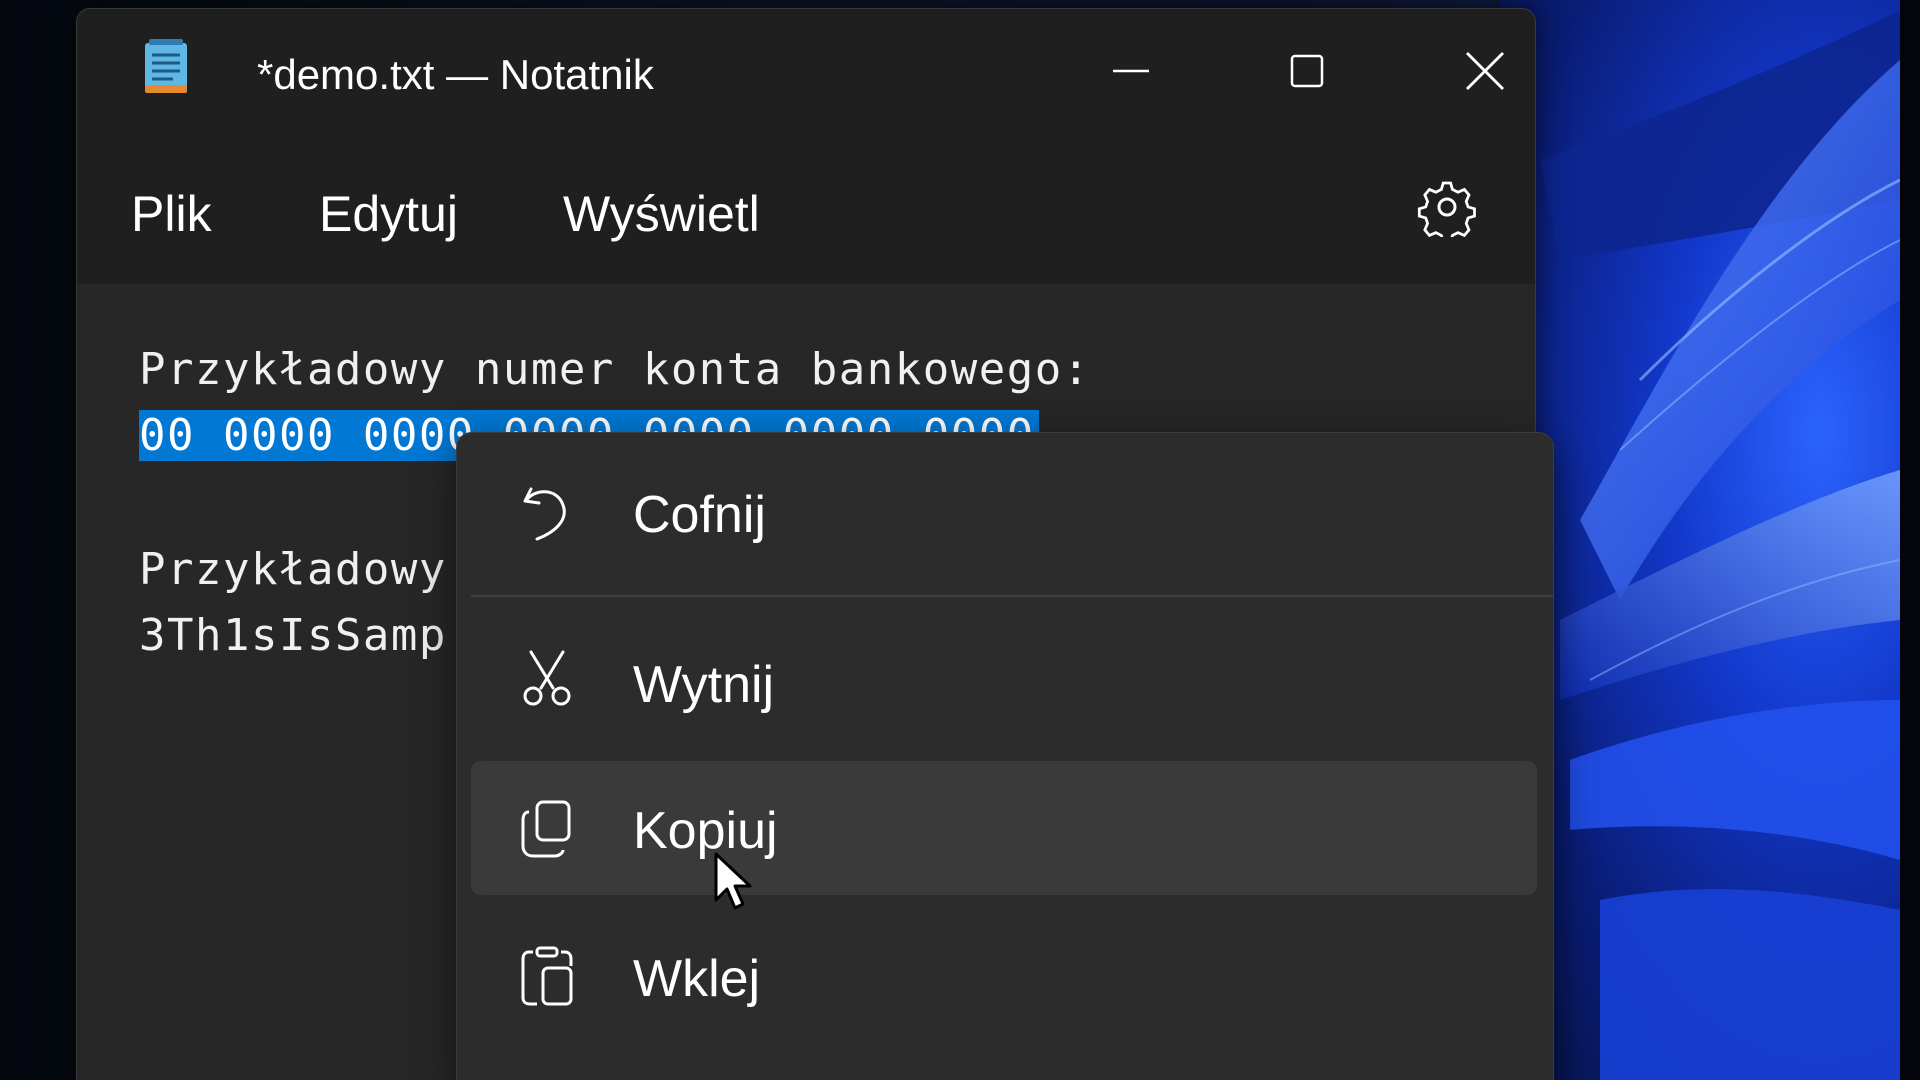  Describe the element at coordinates (806, 206) in the screenshot. I see `menu-bar: Plik Edytuj Wyświetl` at that location.